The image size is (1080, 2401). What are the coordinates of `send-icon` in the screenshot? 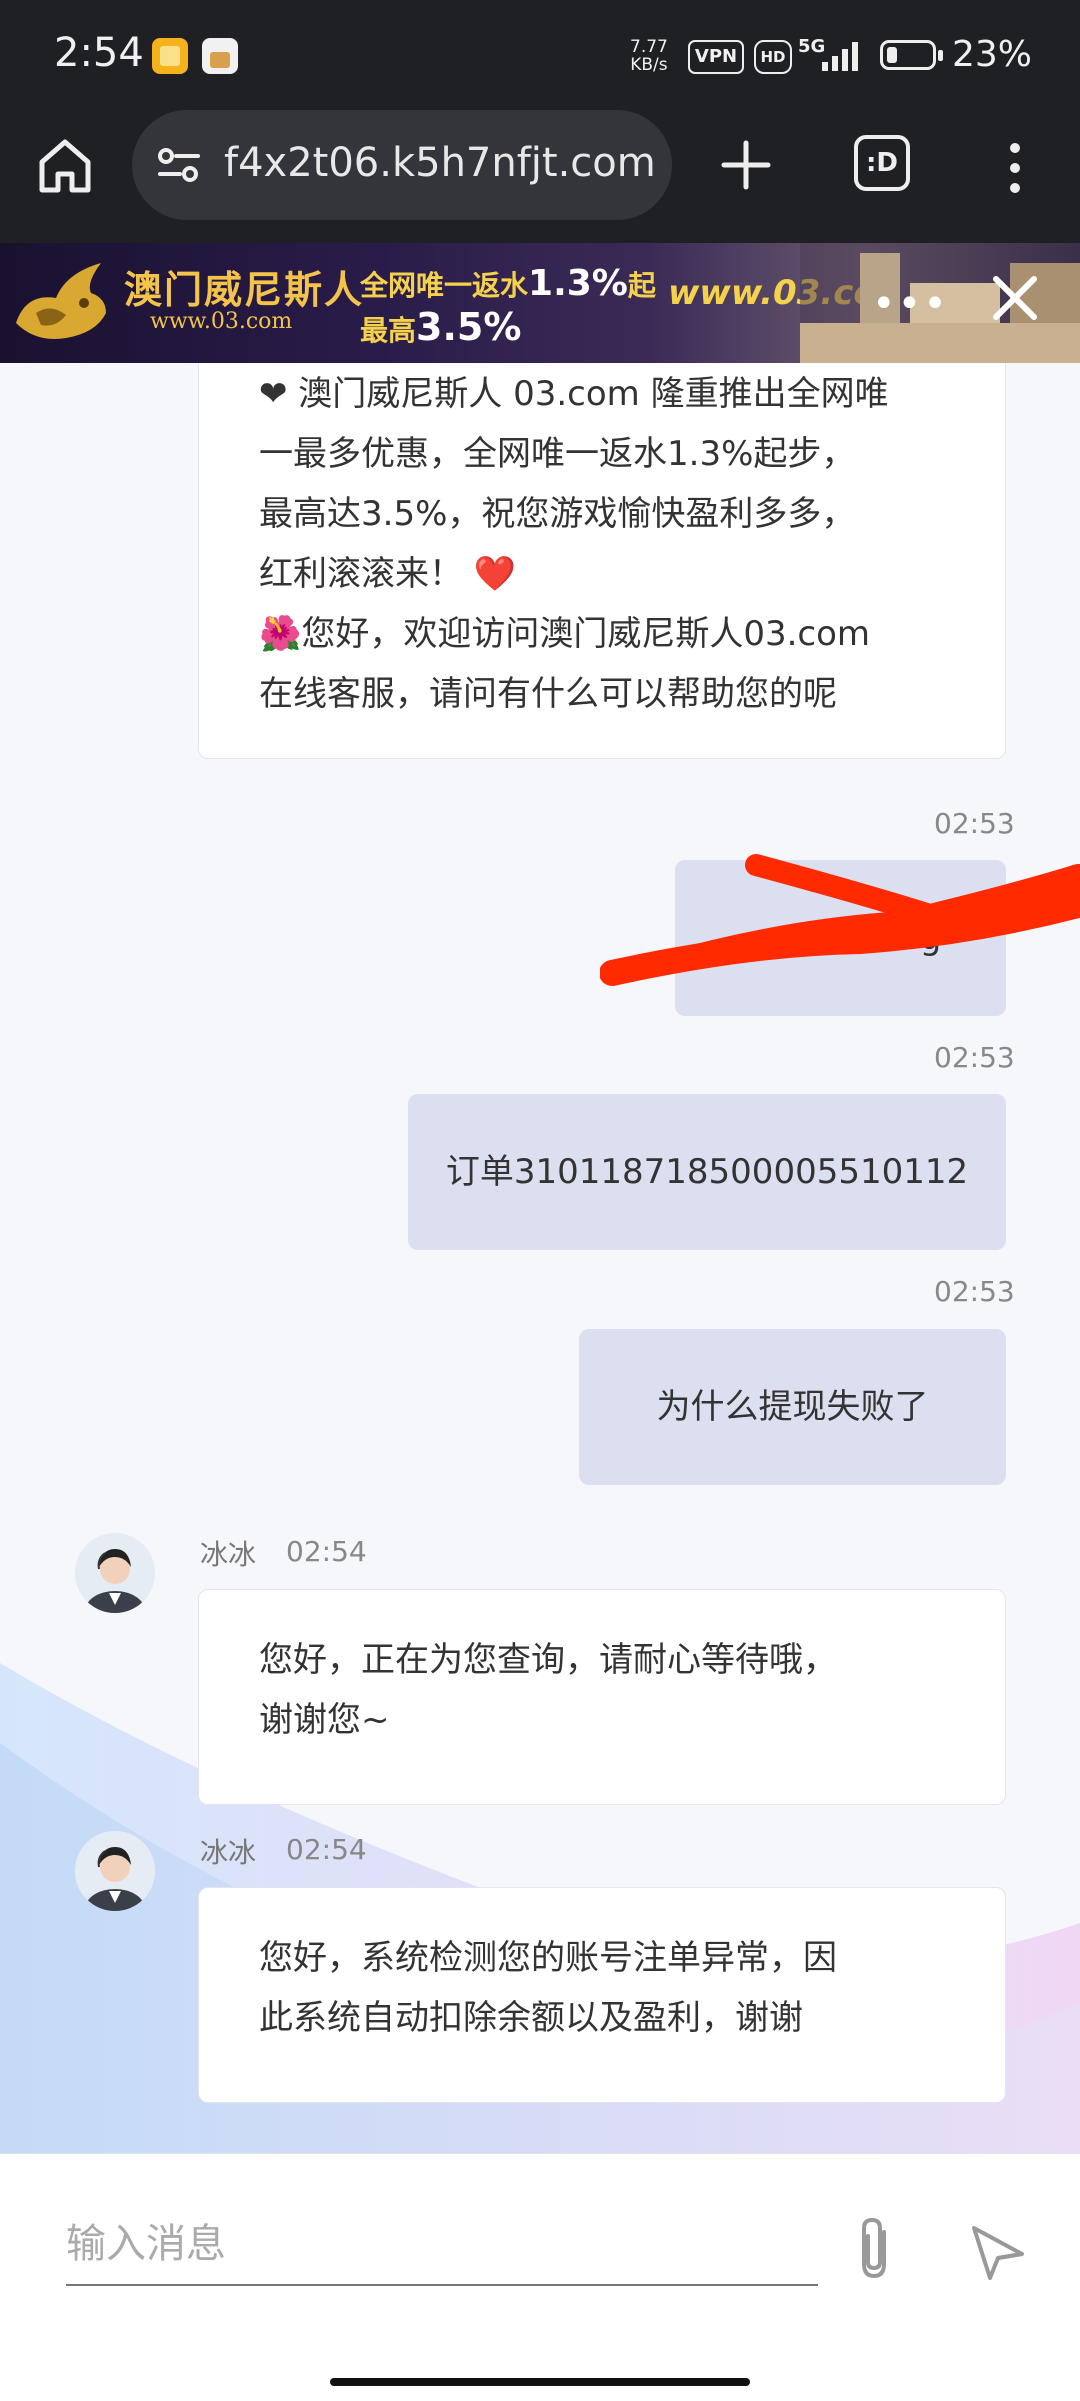 It's located at (998, 2252).